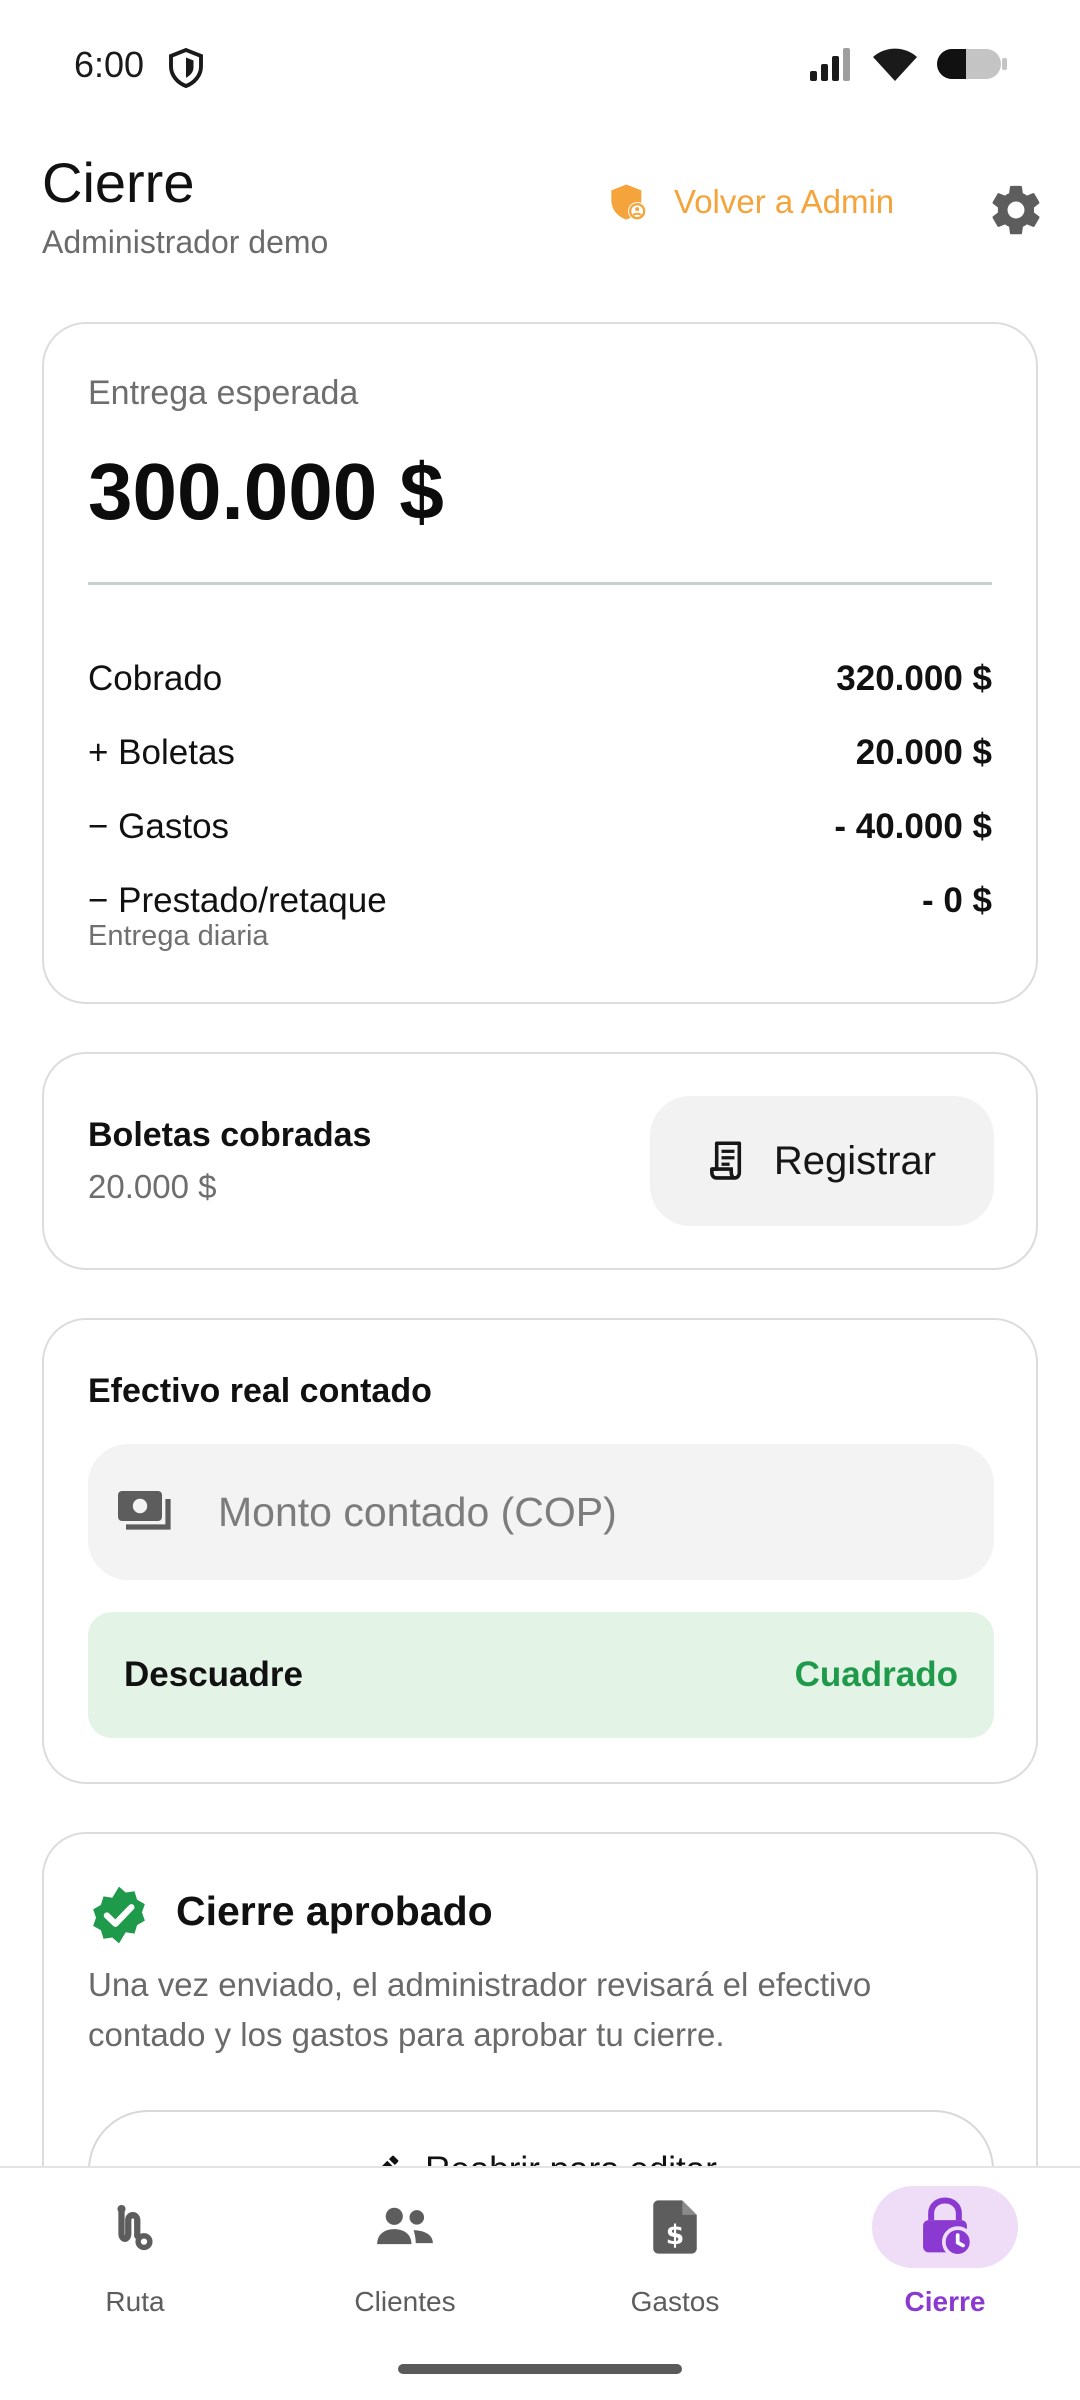  Describe the element at coordinates (675, 2301) in the screenshot. I see `nav-label: Gastos` at that location.